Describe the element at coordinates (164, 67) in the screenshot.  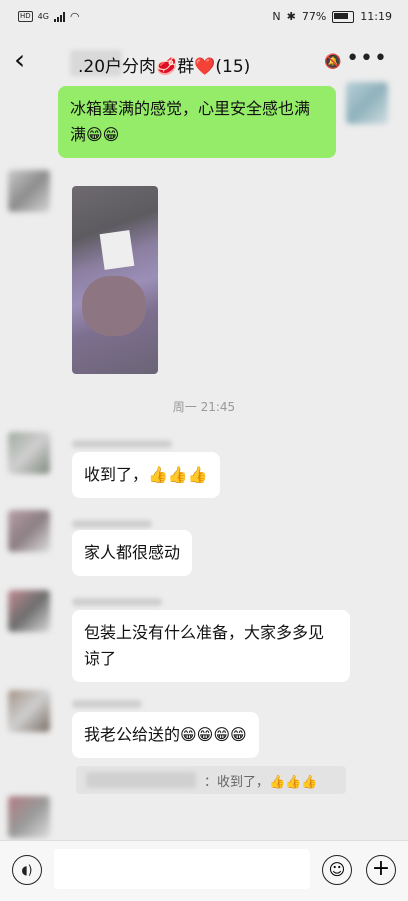
I see `chat-title: .20户分肉🥩群❤️(15)` at that location.